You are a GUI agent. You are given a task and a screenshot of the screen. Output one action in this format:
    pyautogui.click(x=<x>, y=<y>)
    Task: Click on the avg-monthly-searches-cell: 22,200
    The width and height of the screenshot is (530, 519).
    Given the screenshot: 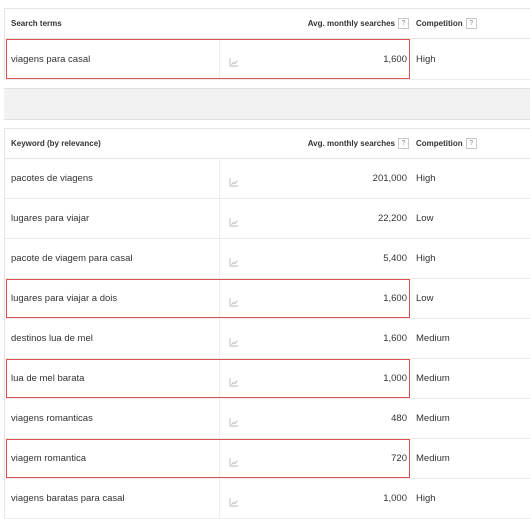 What is the action you would take?
    pyautogui.click(x=392, y=218)
    